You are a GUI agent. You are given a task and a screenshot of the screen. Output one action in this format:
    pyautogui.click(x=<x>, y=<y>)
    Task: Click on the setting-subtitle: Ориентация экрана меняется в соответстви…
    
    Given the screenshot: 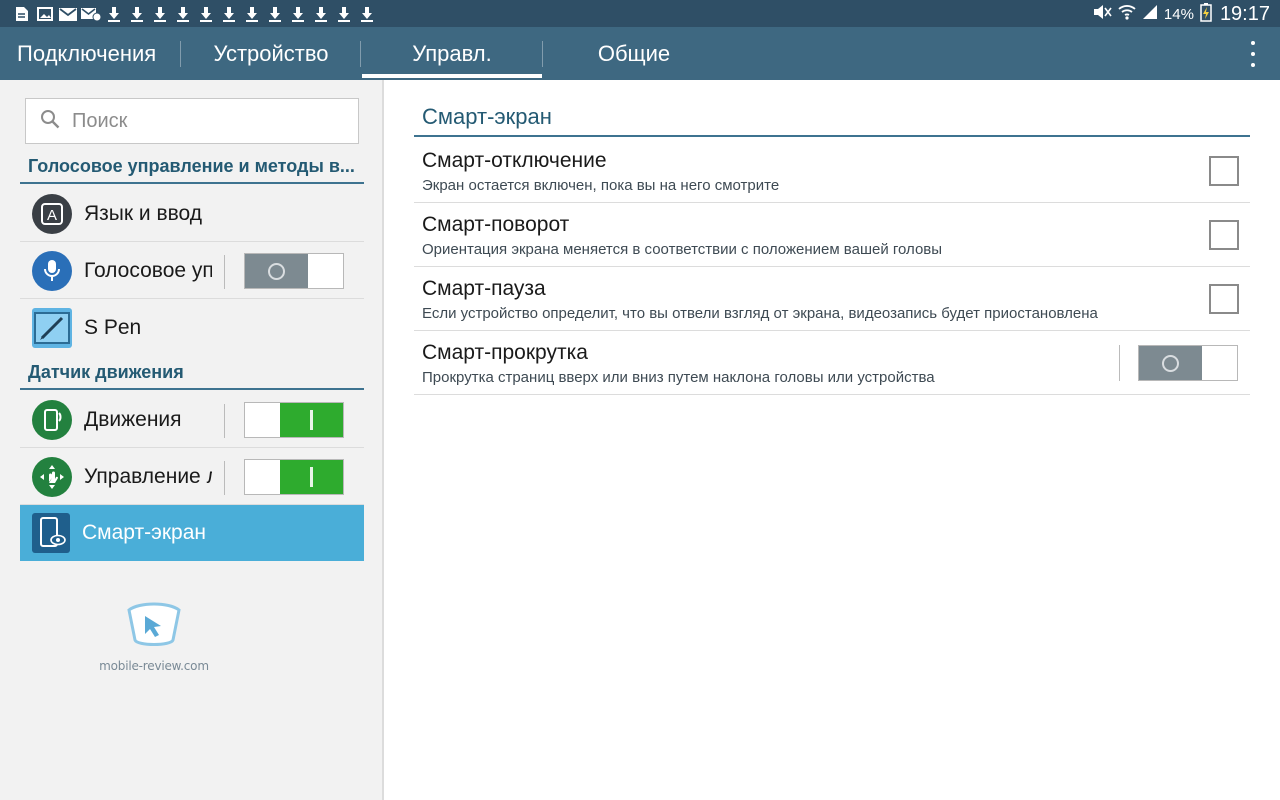 What is the action you would take?
    pyautogui.click(x=682, y=249)
    